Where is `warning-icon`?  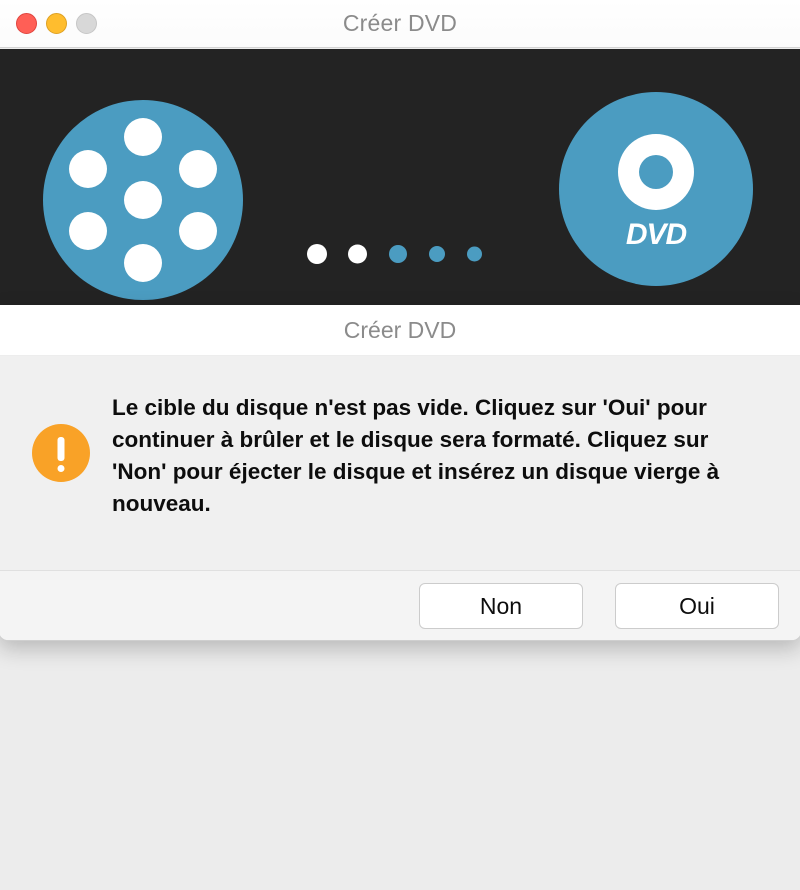 warning-icon is located at coordinates (61, 453).